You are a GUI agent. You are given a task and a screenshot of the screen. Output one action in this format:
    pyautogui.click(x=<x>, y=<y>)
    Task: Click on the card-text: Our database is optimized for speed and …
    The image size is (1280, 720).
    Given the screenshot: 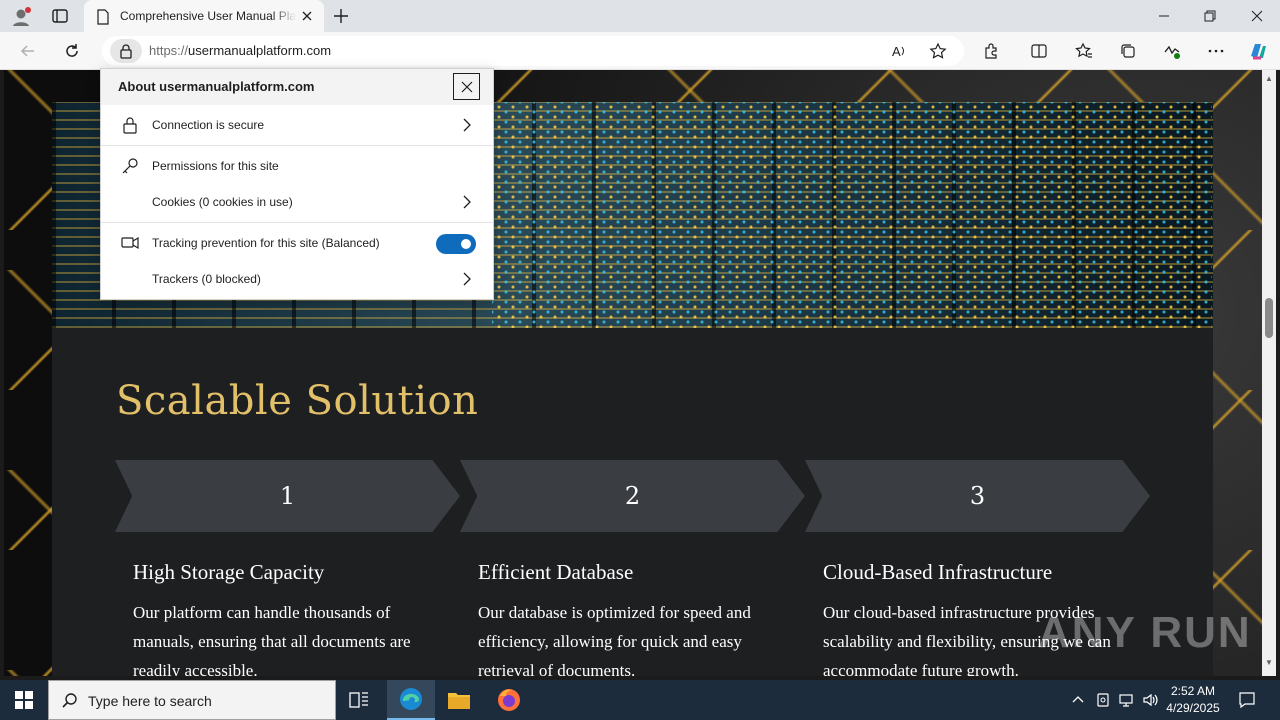 What is the action you would take?
    pyautogui.click(x=614, y=639)
    